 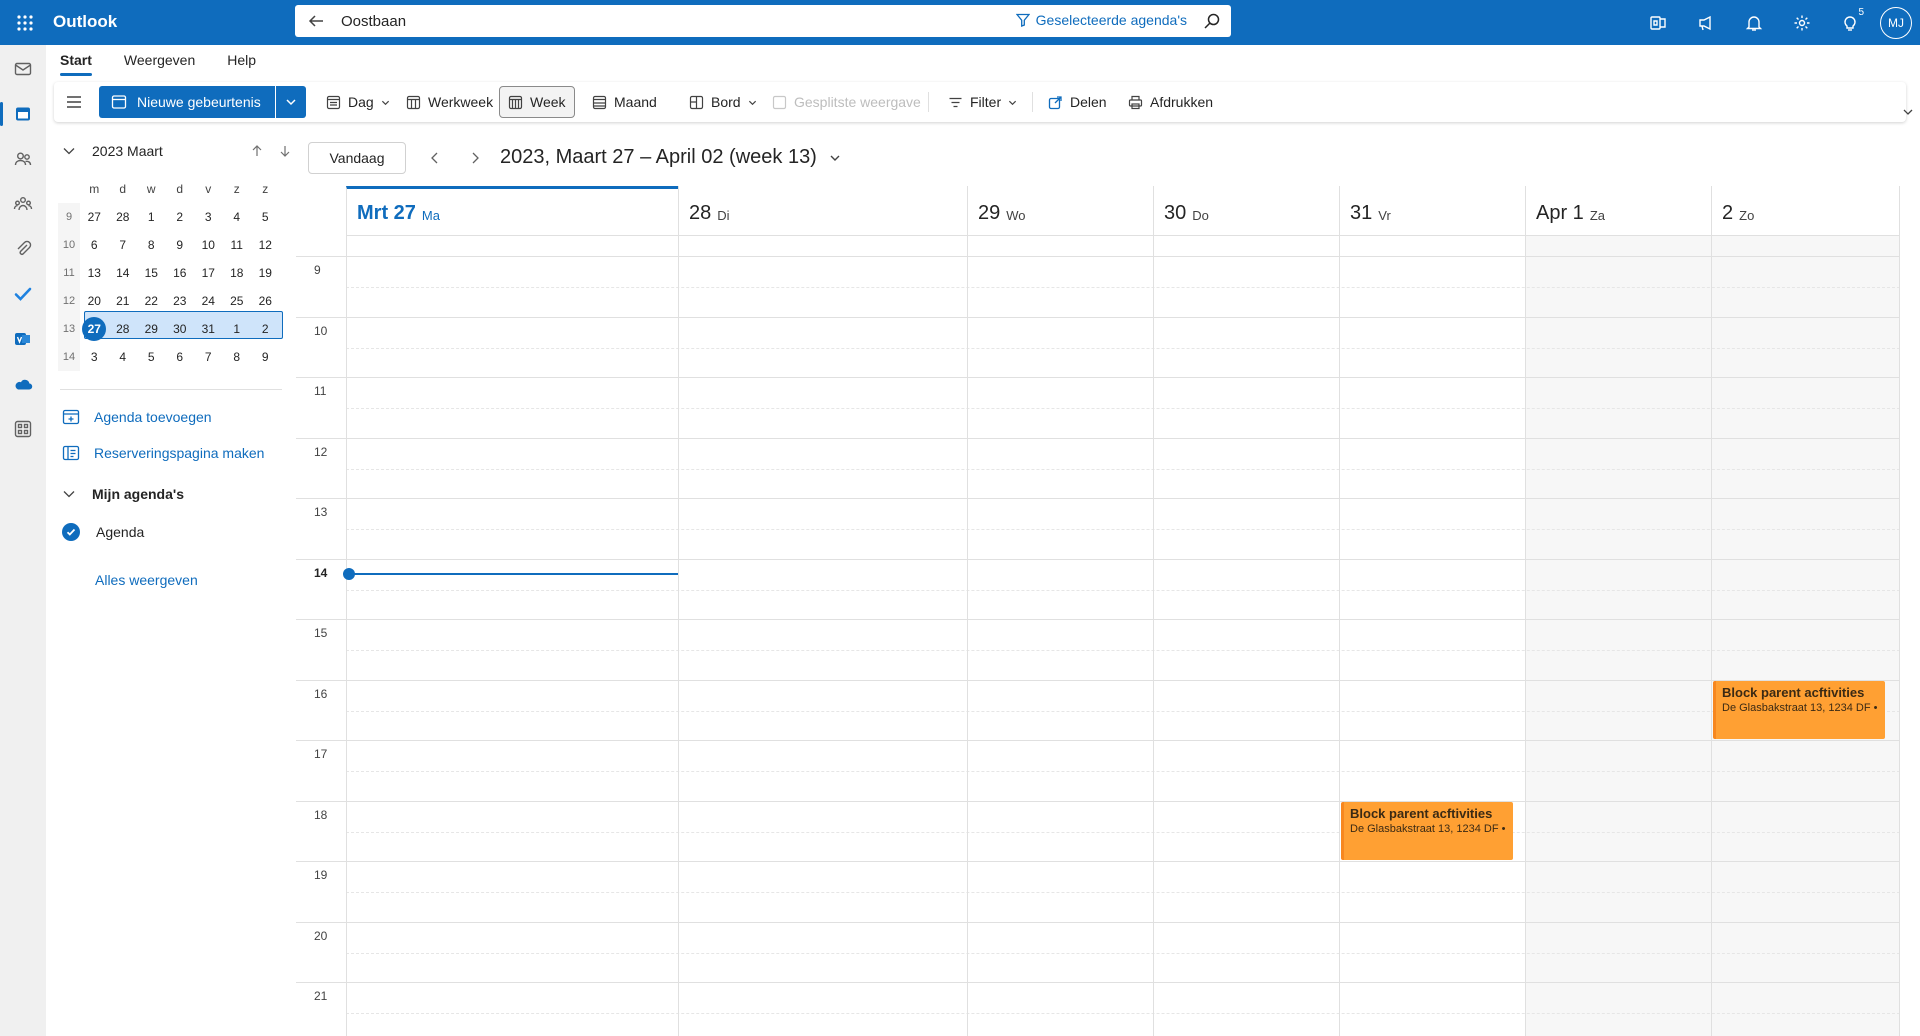 I want to click on tab-help: Help, so click(x=241, y=64).